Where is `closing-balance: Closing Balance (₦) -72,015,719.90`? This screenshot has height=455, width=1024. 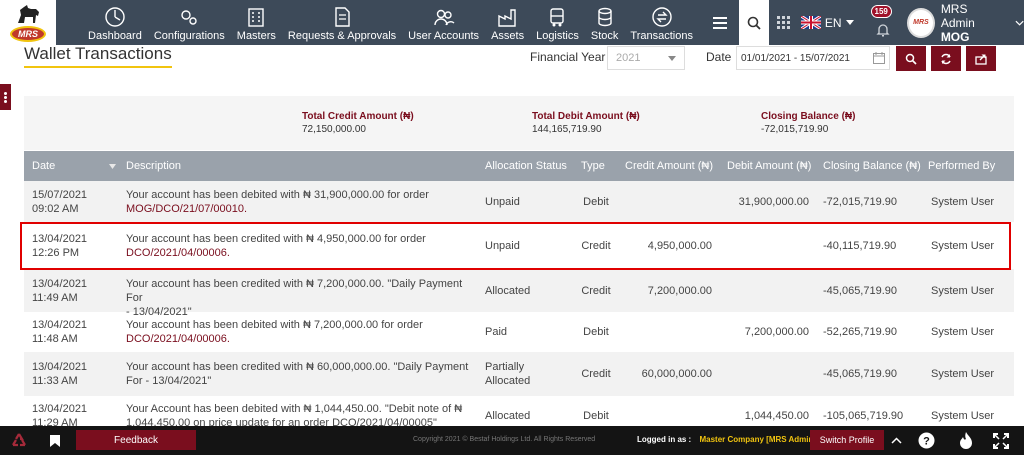 closing-balance: Closing Balance (₦) -72,015,719.90 is located at coordinates (808, 123).